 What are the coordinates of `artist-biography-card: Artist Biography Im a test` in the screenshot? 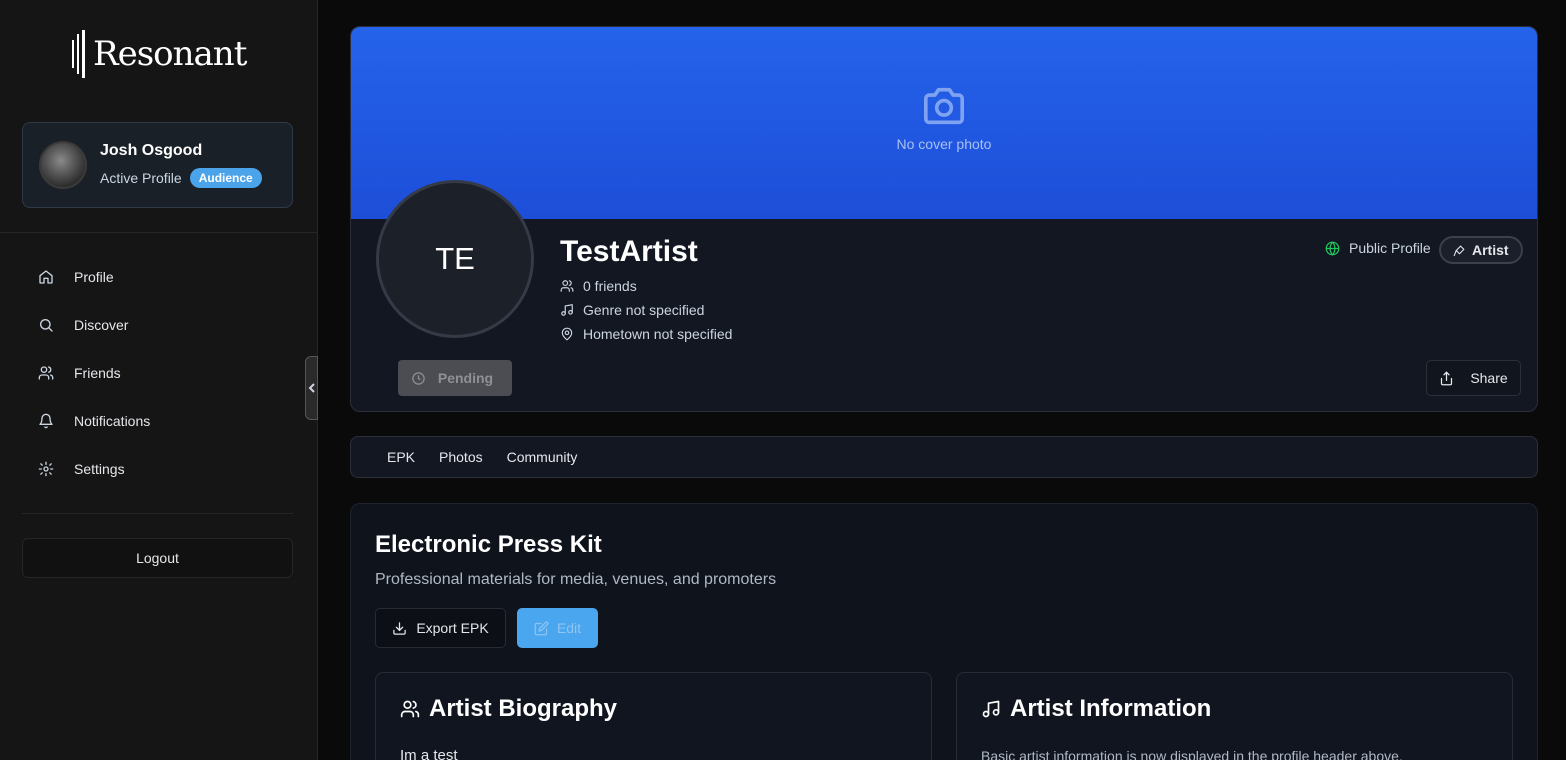 It's located at (653, 716).